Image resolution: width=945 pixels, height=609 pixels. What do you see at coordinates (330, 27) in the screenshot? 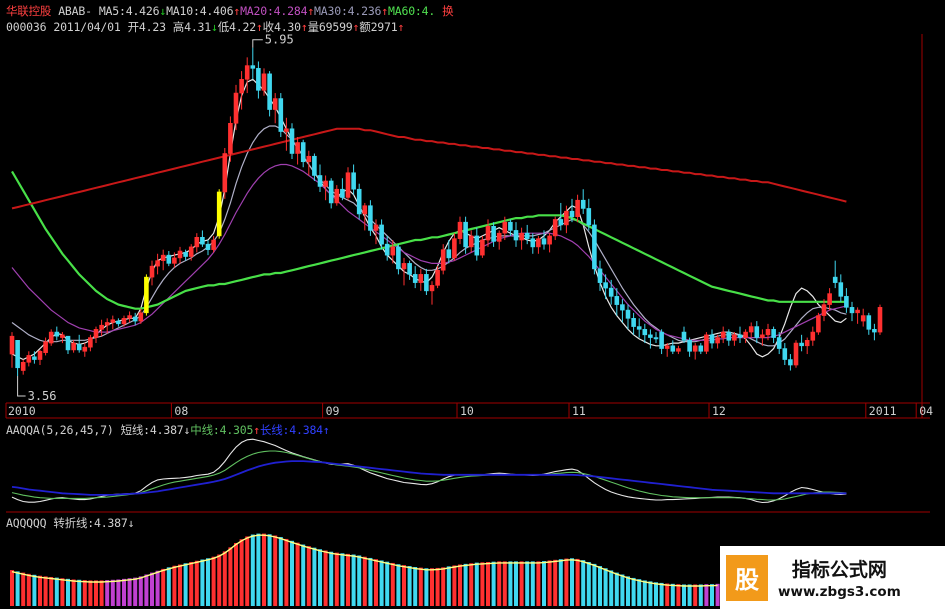
I see `volume: 量69599` at bounding box center [330, 27].